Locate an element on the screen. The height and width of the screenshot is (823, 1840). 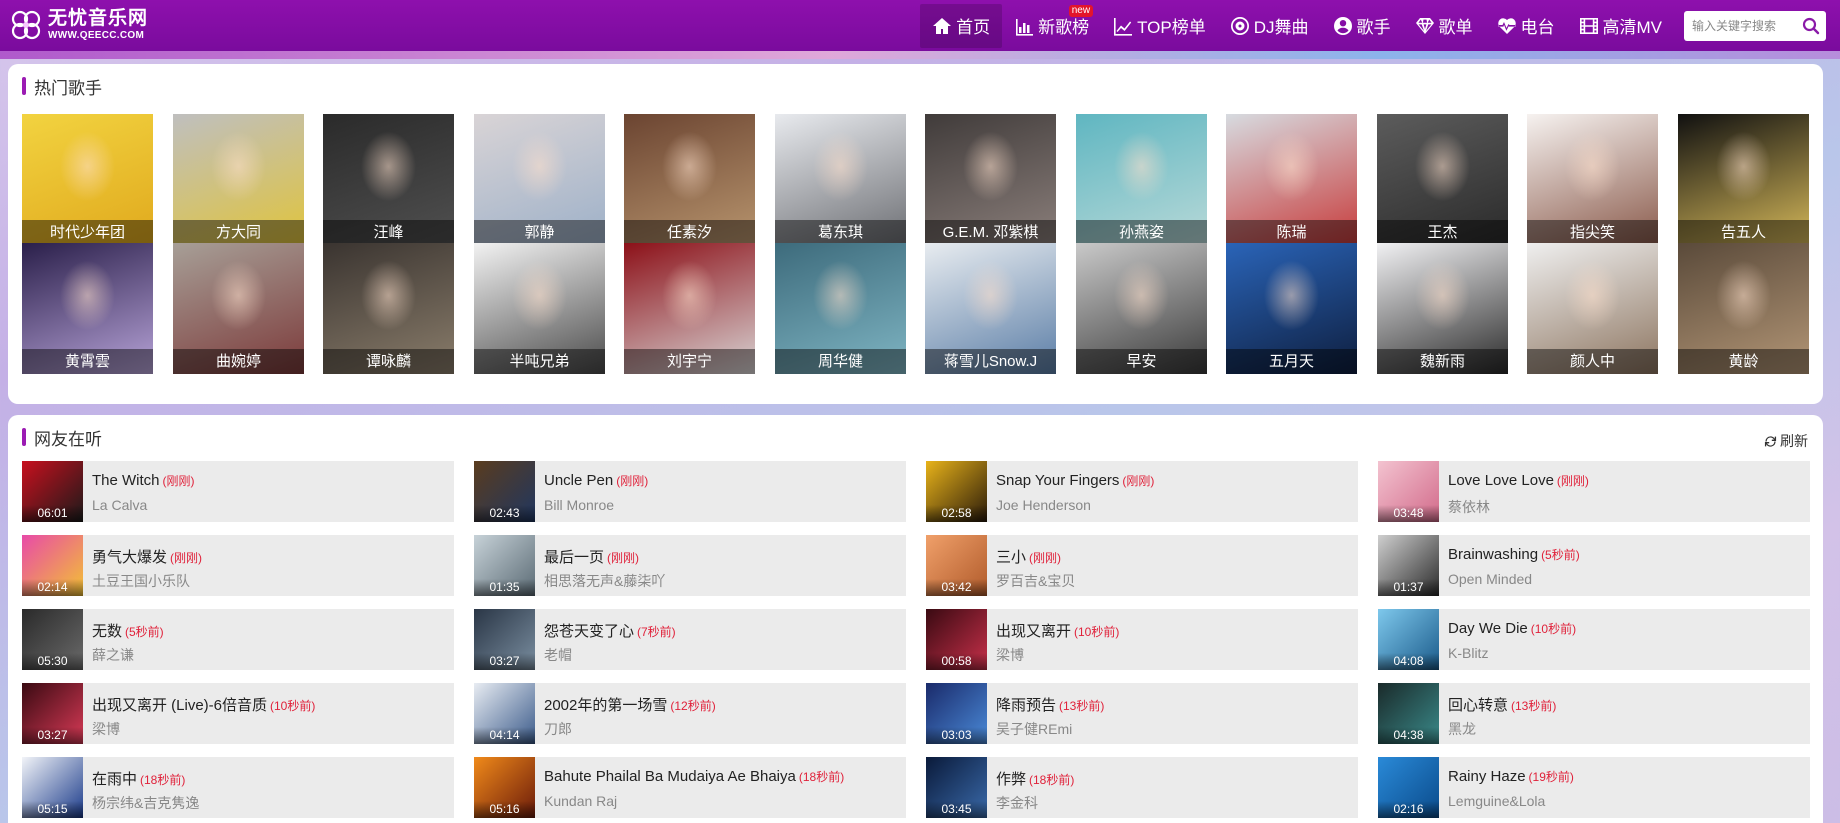
section-title: 热门歌手 is located at coordinates (62, 87).